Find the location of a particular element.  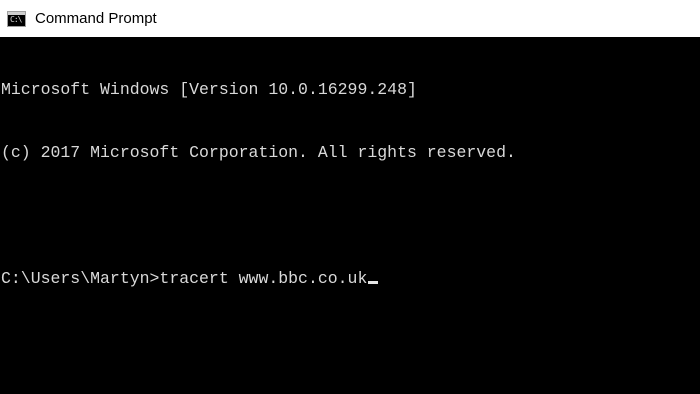

text-cursor is located at coordinates (373, 282).